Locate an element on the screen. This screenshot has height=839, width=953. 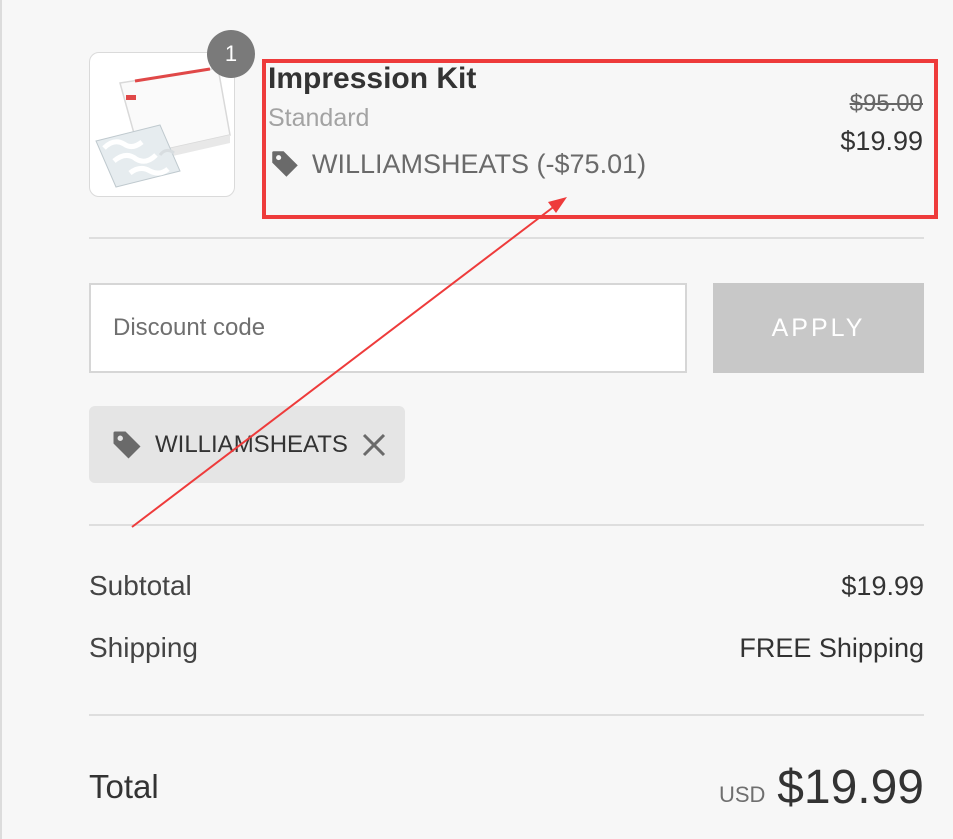
apply-button: APPLY is located at coordinates (818, 328).